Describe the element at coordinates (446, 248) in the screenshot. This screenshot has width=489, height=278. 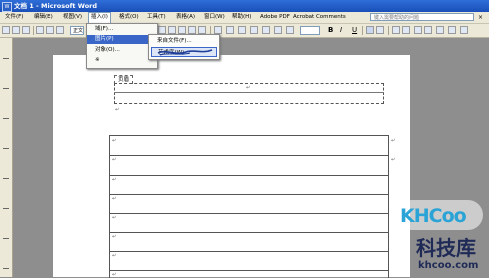
I see `watermark-name: 科技库` at that location.